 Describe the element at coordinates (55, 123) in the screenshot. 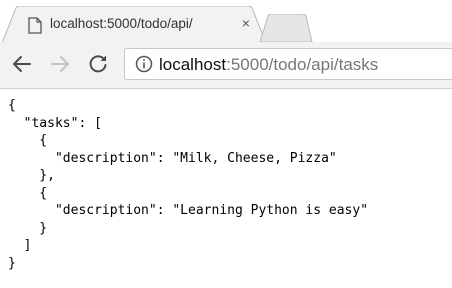

I see `json-line: "tasks": [` at that location.